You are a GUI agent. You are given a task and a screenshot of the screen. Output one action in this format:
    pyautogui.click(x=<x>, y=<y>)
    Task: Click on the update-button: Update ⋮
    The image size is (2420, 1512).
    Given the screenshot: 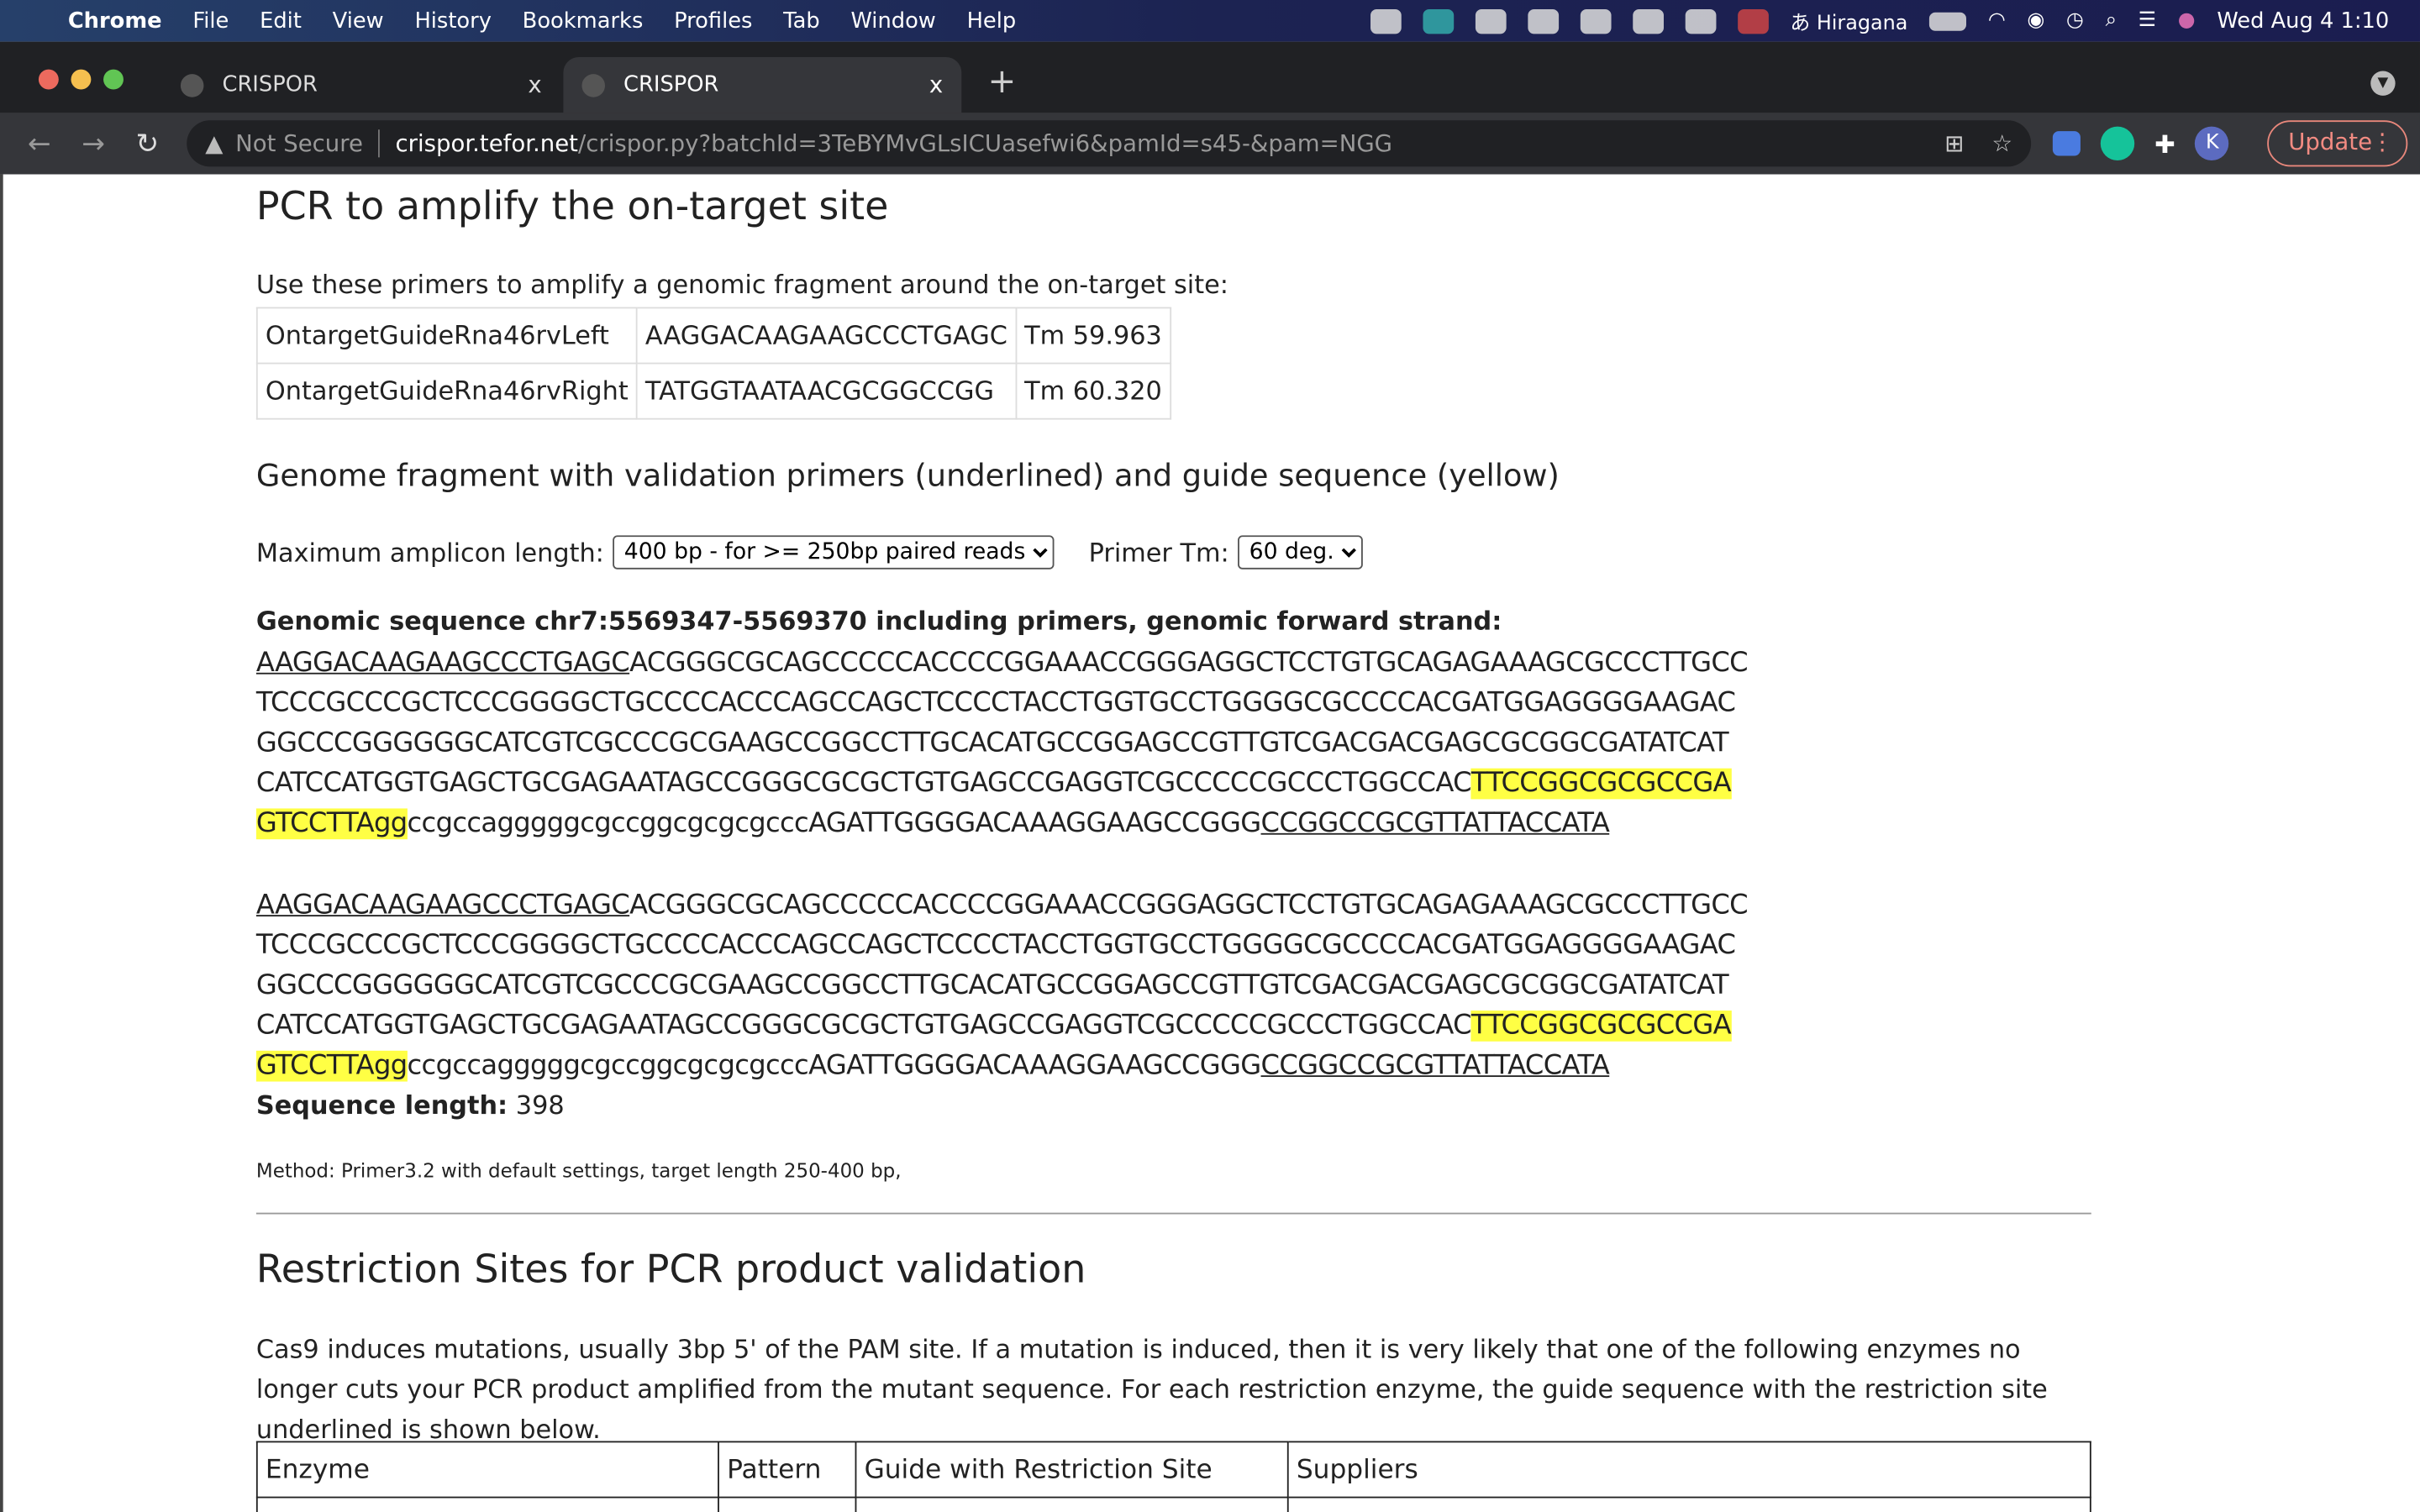 What is the action you would take?
    pyautogui.click(x=2337, y=143)
    